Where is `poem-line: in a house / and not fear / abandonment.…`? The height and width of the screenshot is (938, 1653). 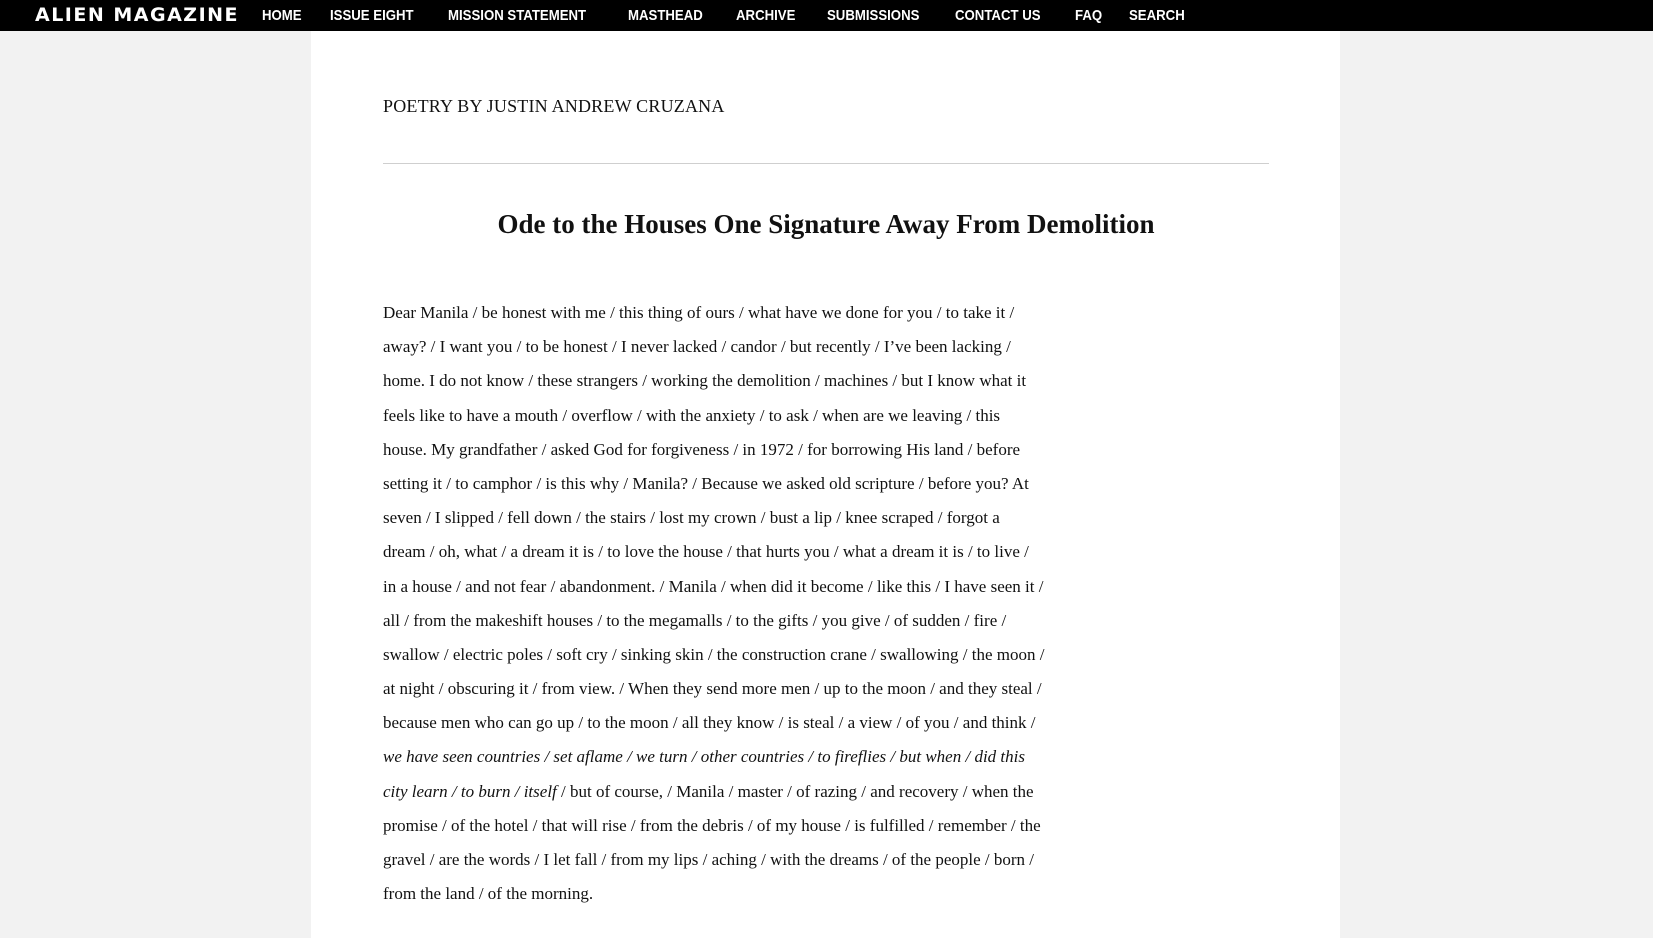 poem-line: in a house / and not fear / abandonment.… is located at coordinates (713, 586).